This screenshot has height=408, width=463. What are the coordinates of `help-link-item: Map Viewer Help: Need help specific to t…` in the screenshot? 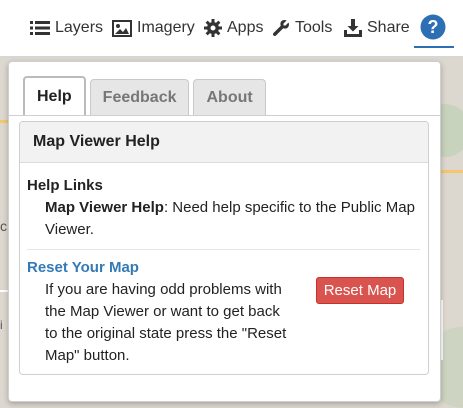 It's located at (230, 219).